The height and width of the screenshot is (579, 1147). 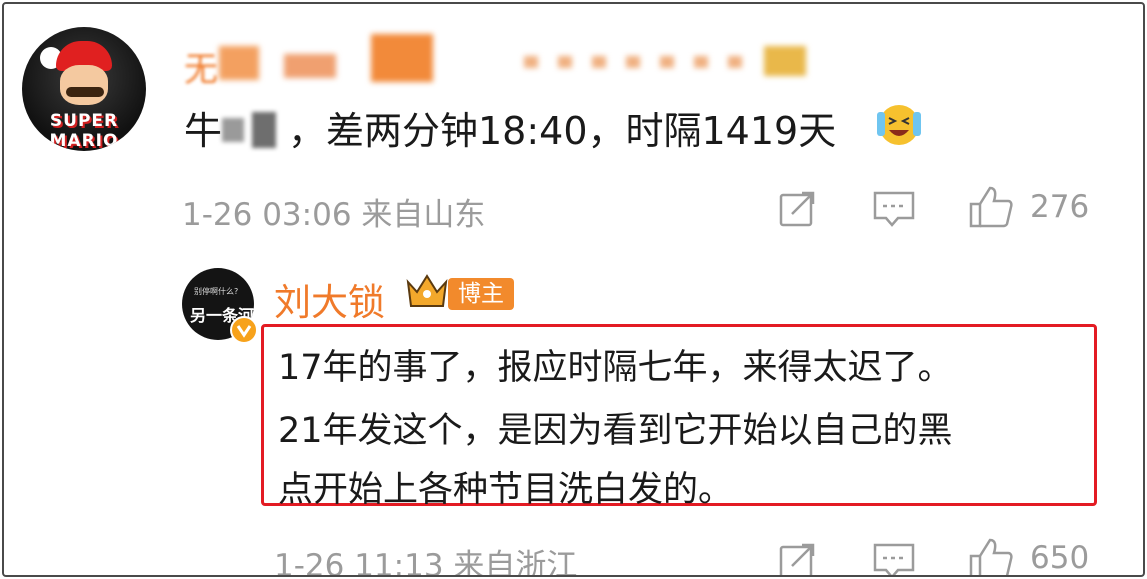 I want to click on like-count: 276, so click(x=1060, y=207).